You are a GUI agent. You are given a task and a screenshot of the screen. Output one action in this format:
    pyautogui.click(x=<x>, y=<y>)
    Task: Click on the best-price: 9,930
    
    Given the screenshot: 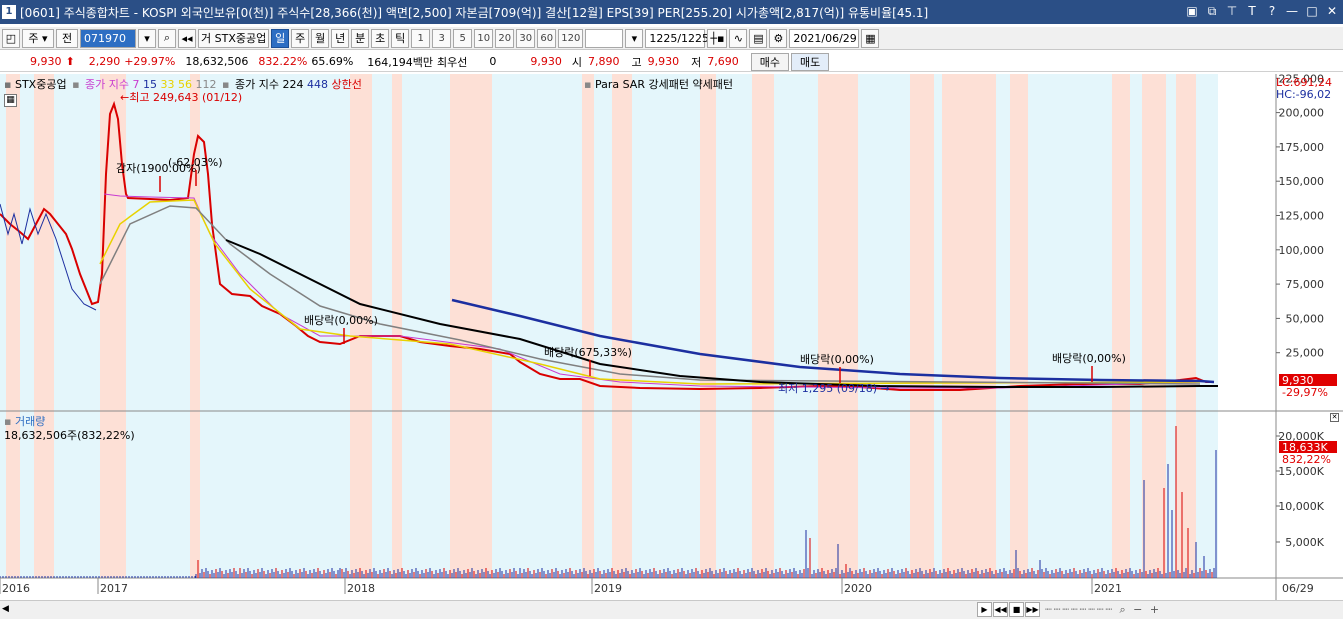 What is the action you would take?
    pyautogui.click(x=546, y=61)
    